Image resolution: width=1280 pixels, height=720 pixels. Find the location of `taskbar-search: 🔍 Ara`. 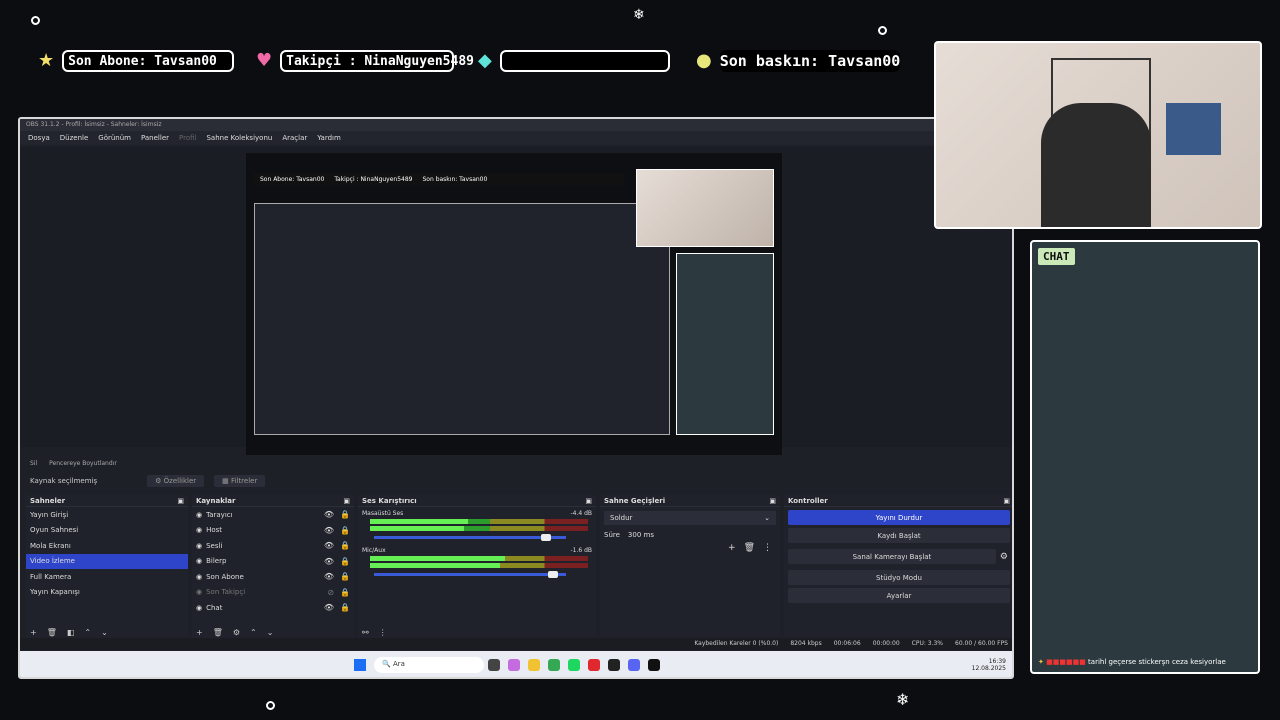

taskbar-search: 🔍 Ara is located at coordinates (429, 665).